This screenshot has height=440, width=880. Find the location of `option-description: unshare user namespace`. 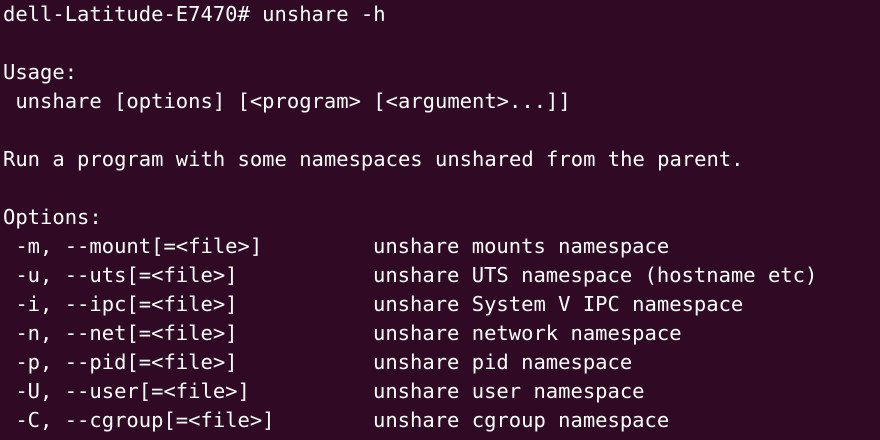

option-description: unshare user namespace is located at coordinates (509, 391).